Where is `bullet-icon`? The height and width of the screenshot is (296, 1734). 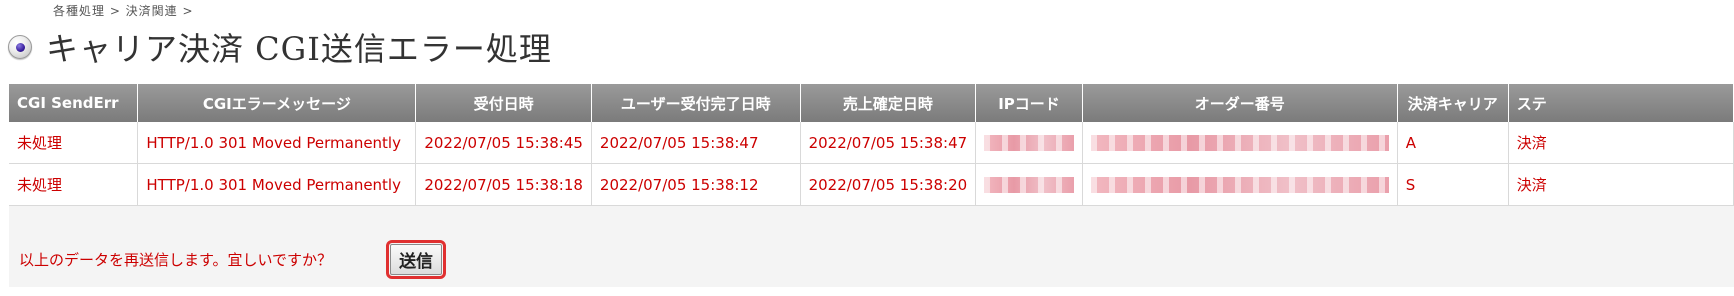
bullet-icon is located at coordinates (20, 47).